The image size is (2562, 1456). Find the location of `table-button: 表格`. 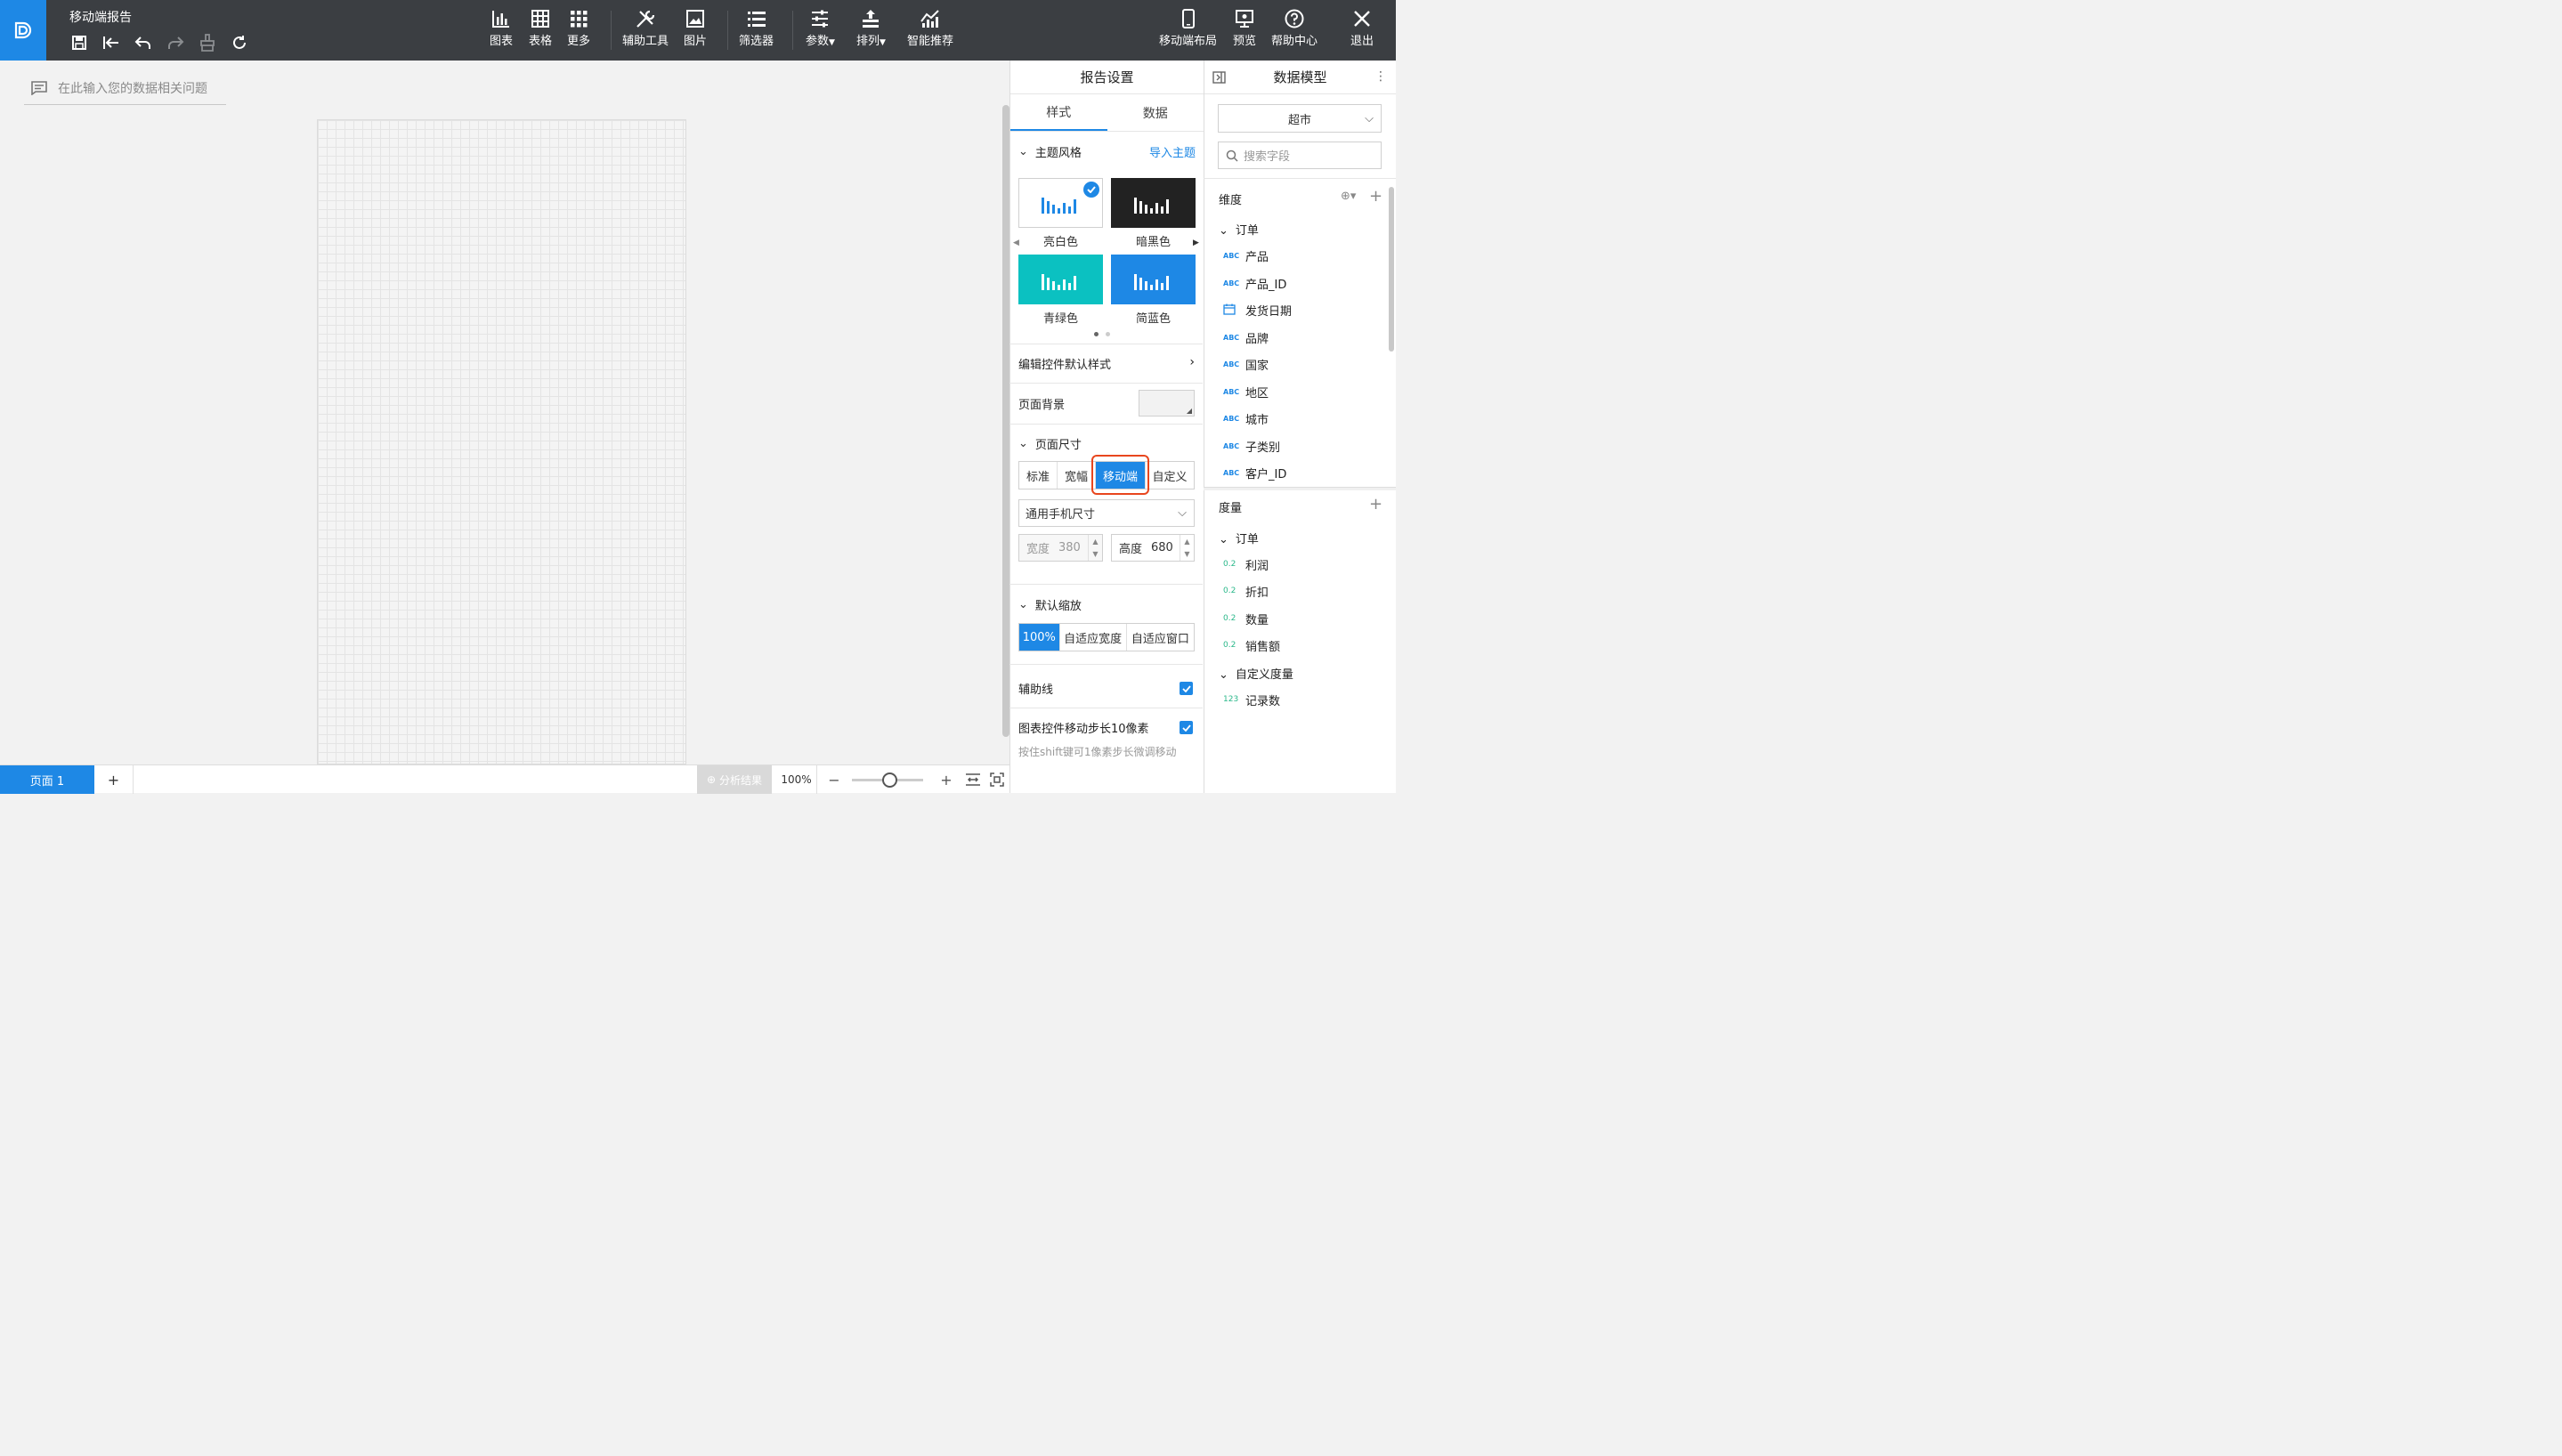

table-button: 表格 is located at coordinates (540, 28).